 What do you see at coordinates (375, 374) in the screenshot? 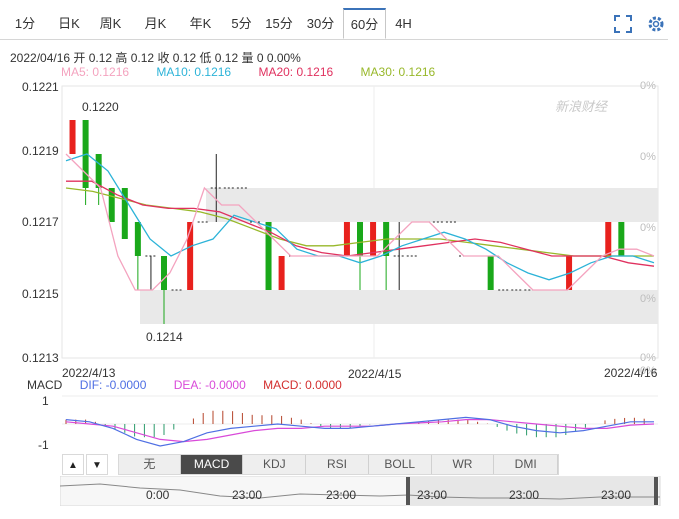
I see `x-date-label: 2022/4/15` at bounding box center [375, 374].